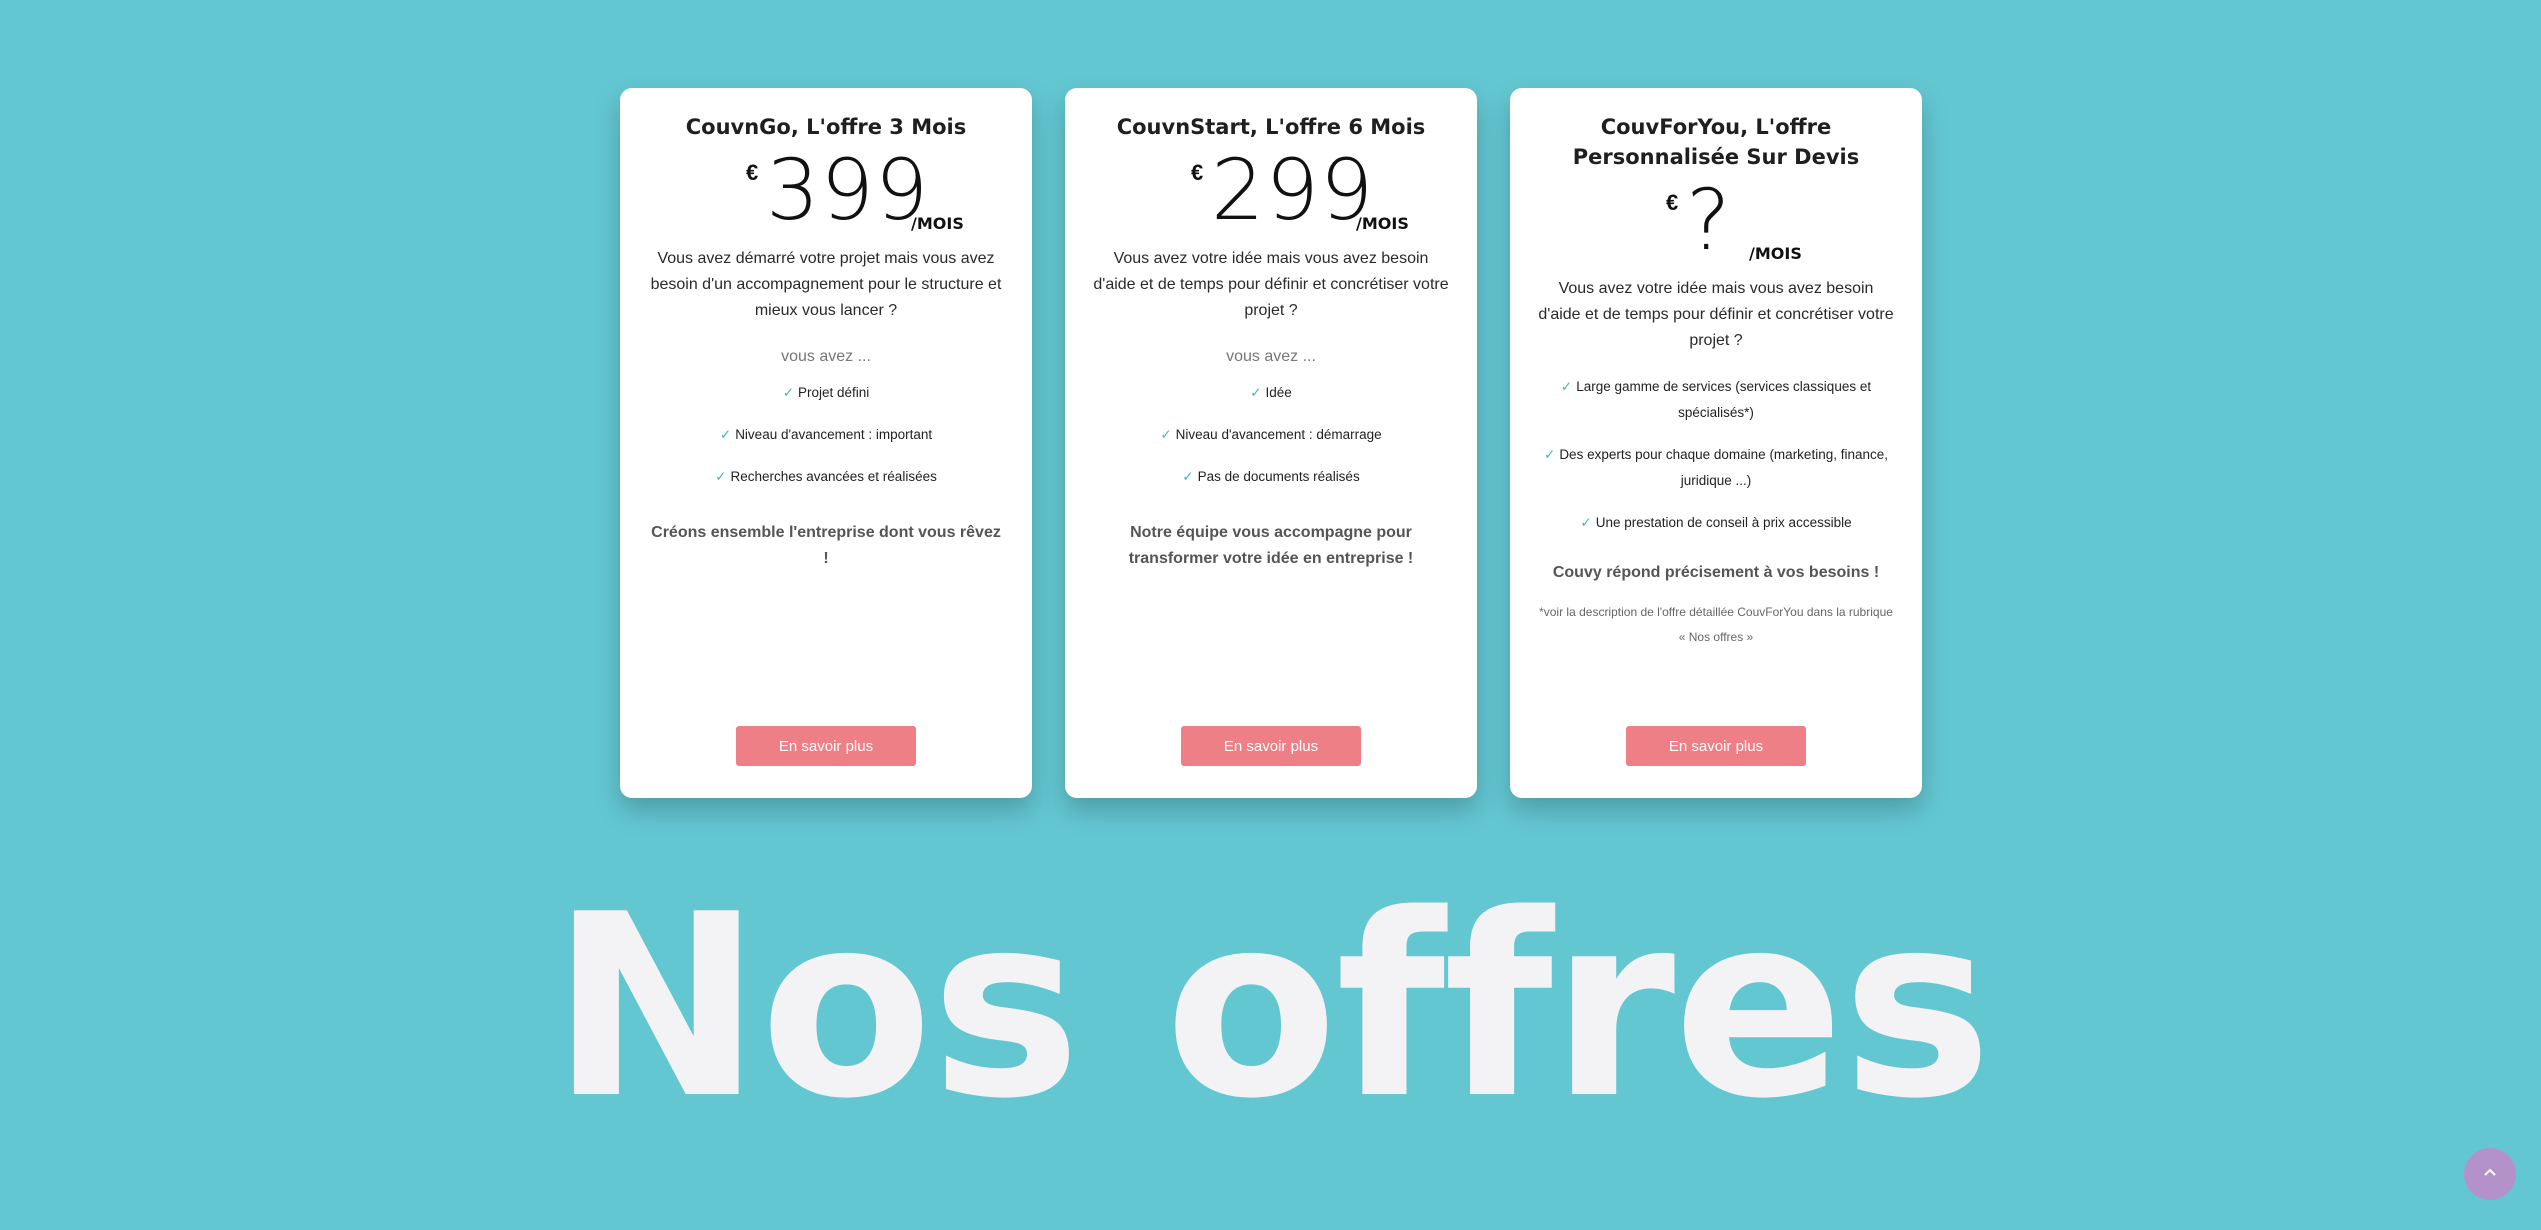 The image size is (2541, 1230). I want to click on scroll-to-top-button, so click(2490, 1174).